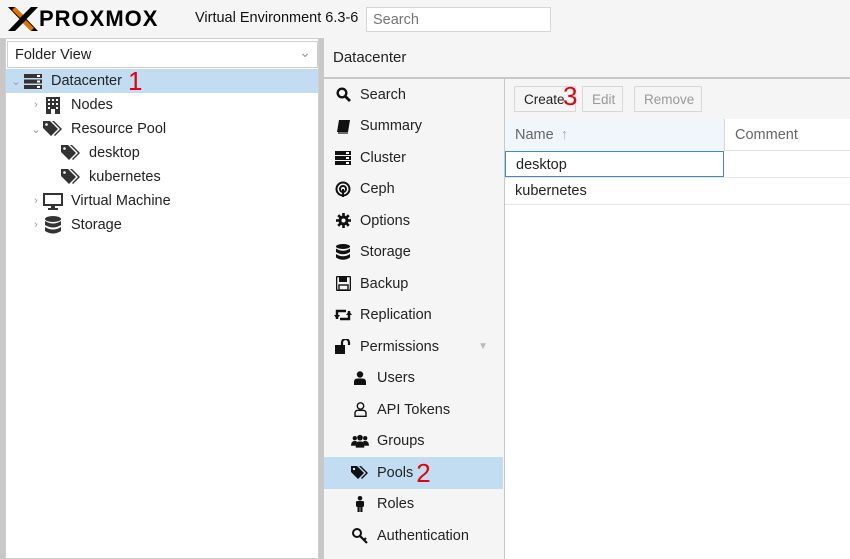 The width and height of the screenshot is (850, 559). I want to click on create-button: Create 3, so click(546, 96).